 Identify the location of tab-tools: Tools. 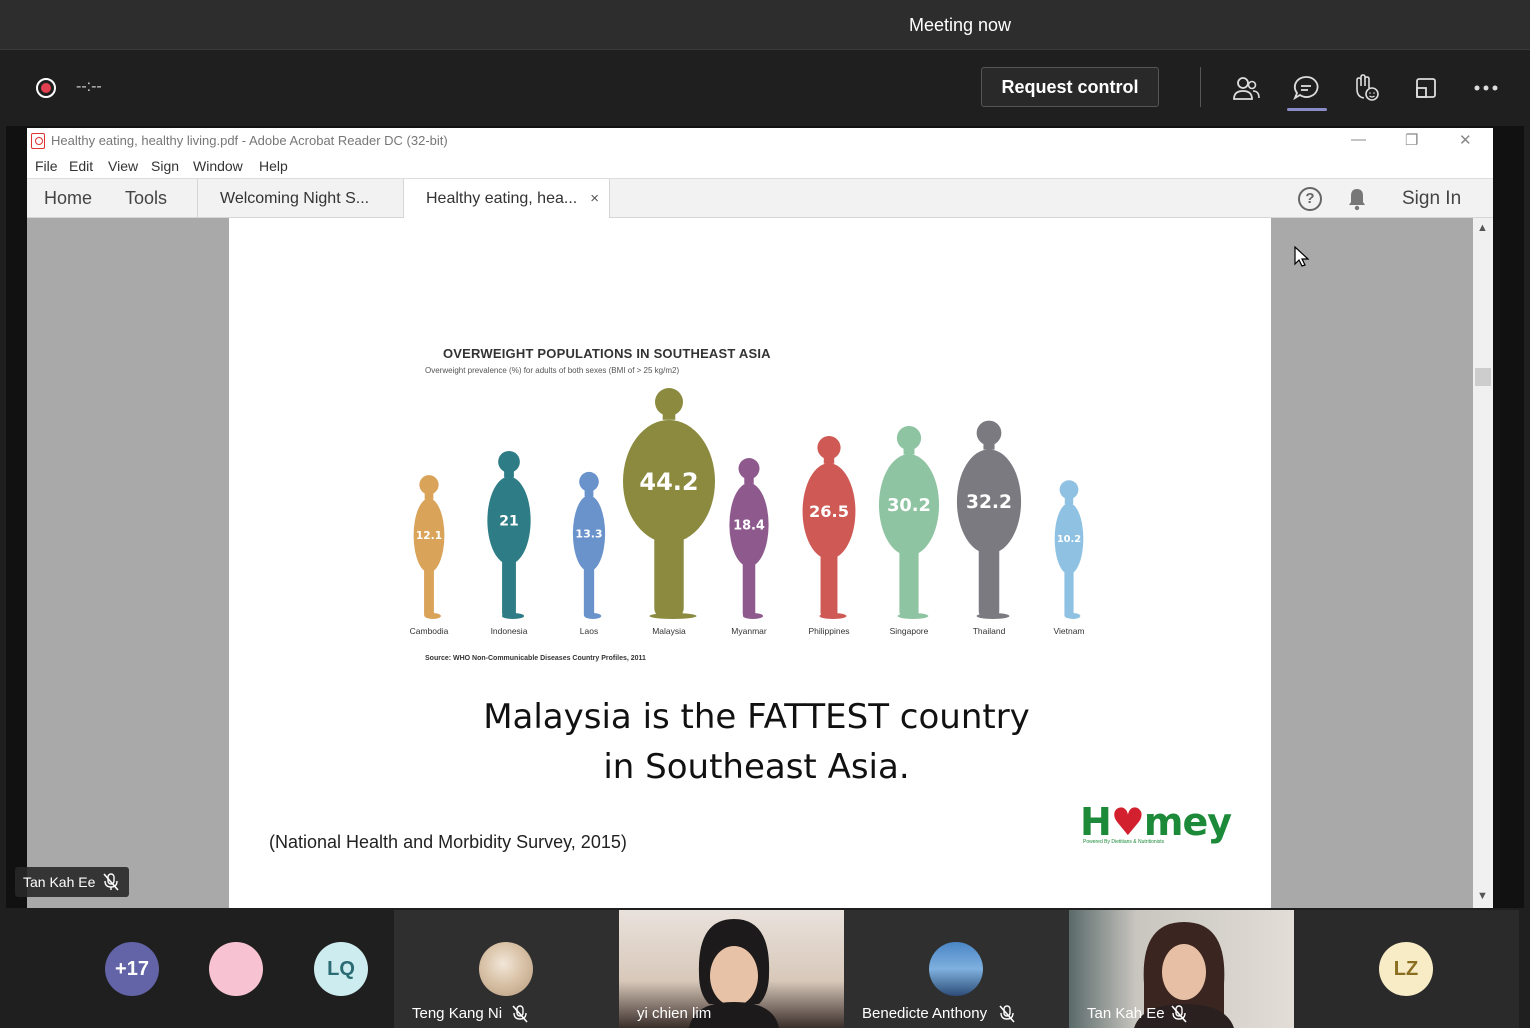
(146, 198).